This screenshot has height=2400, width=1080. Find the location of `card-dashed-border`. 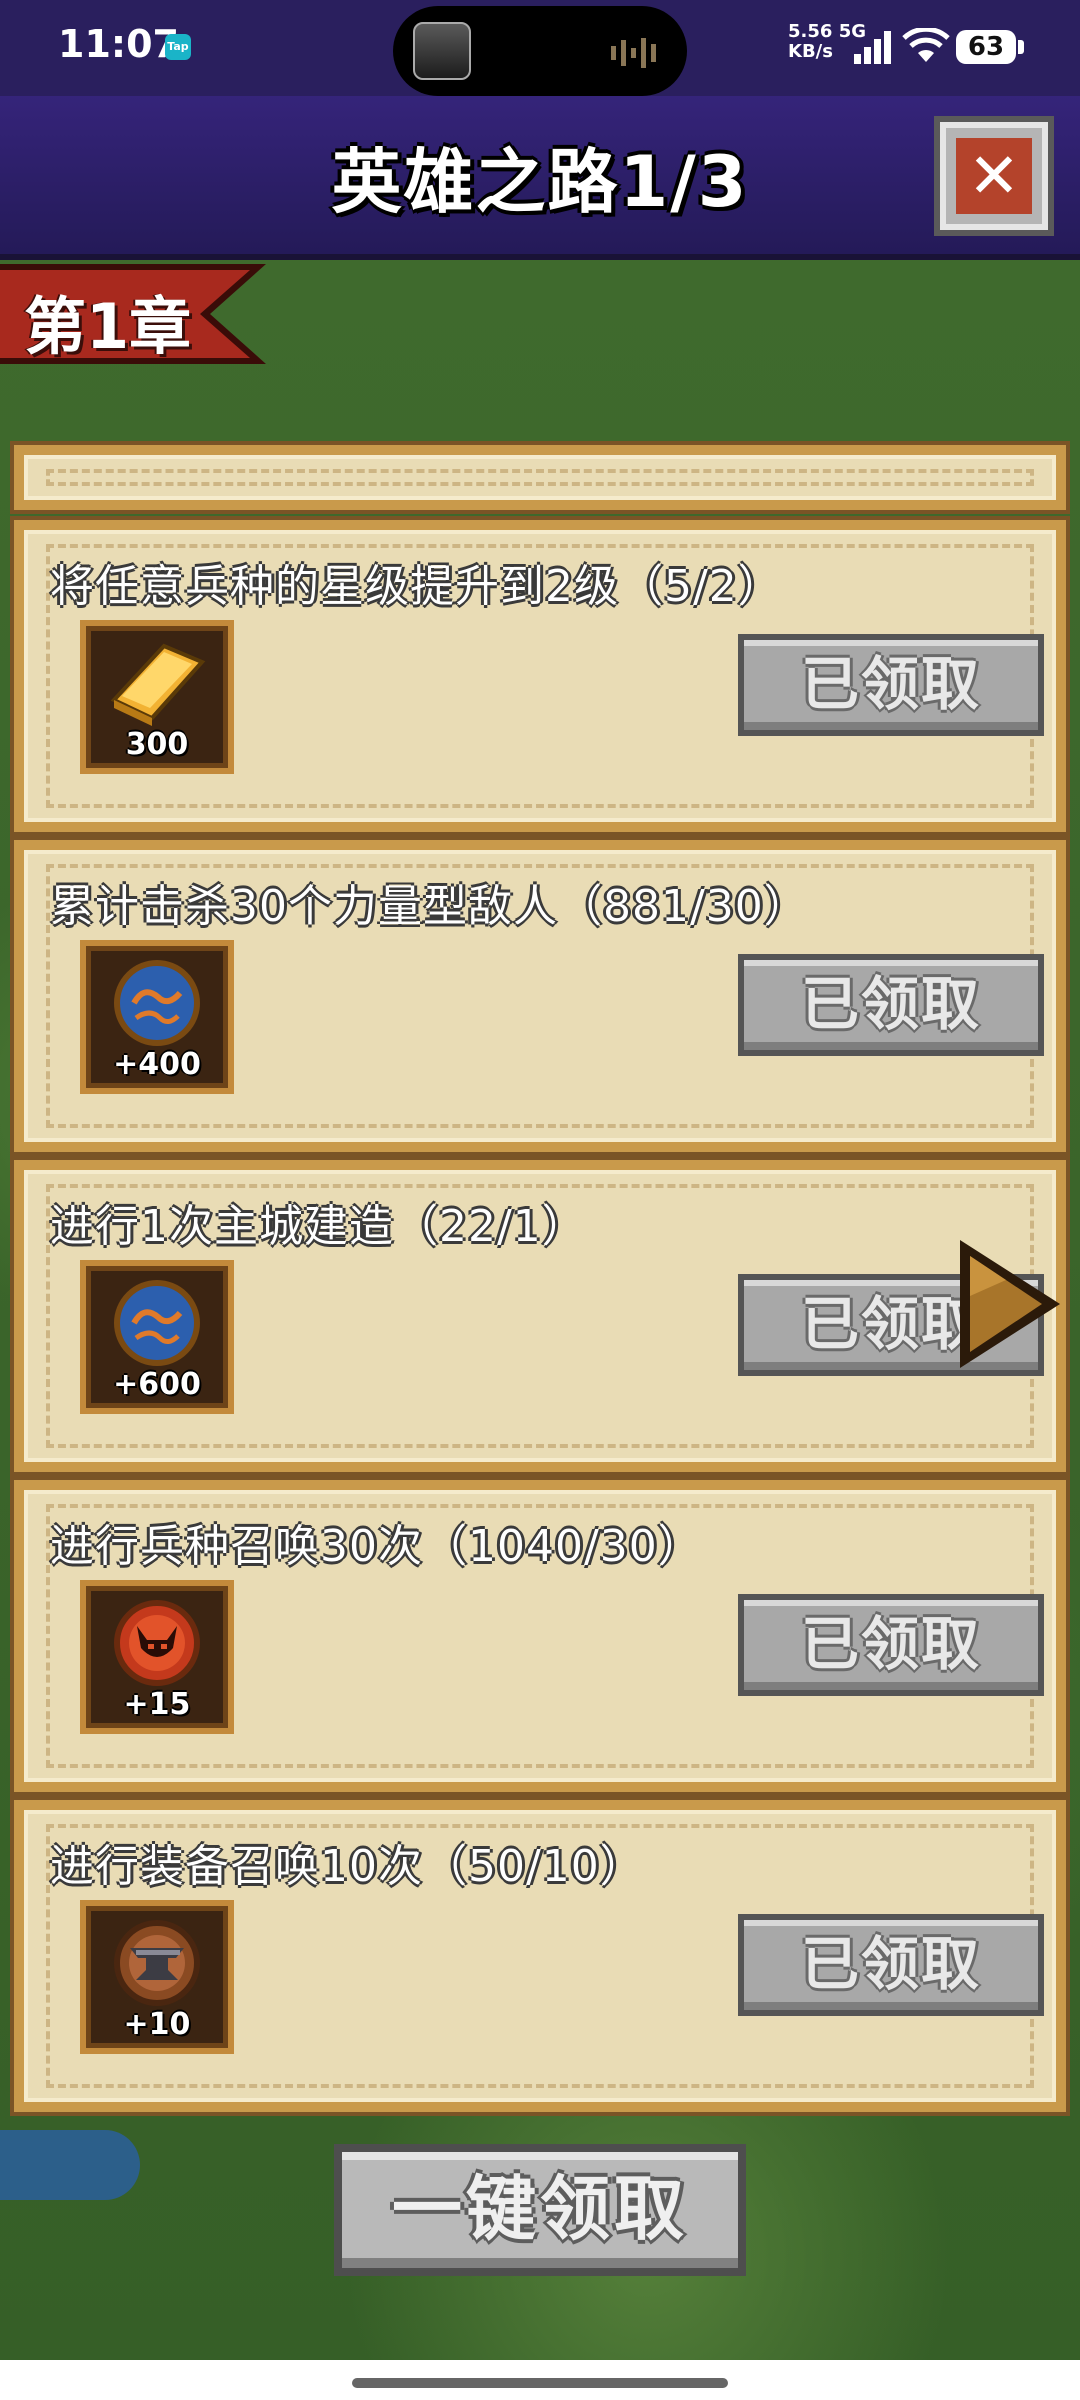

card-dashed-border is located at coordinates (540, 477).